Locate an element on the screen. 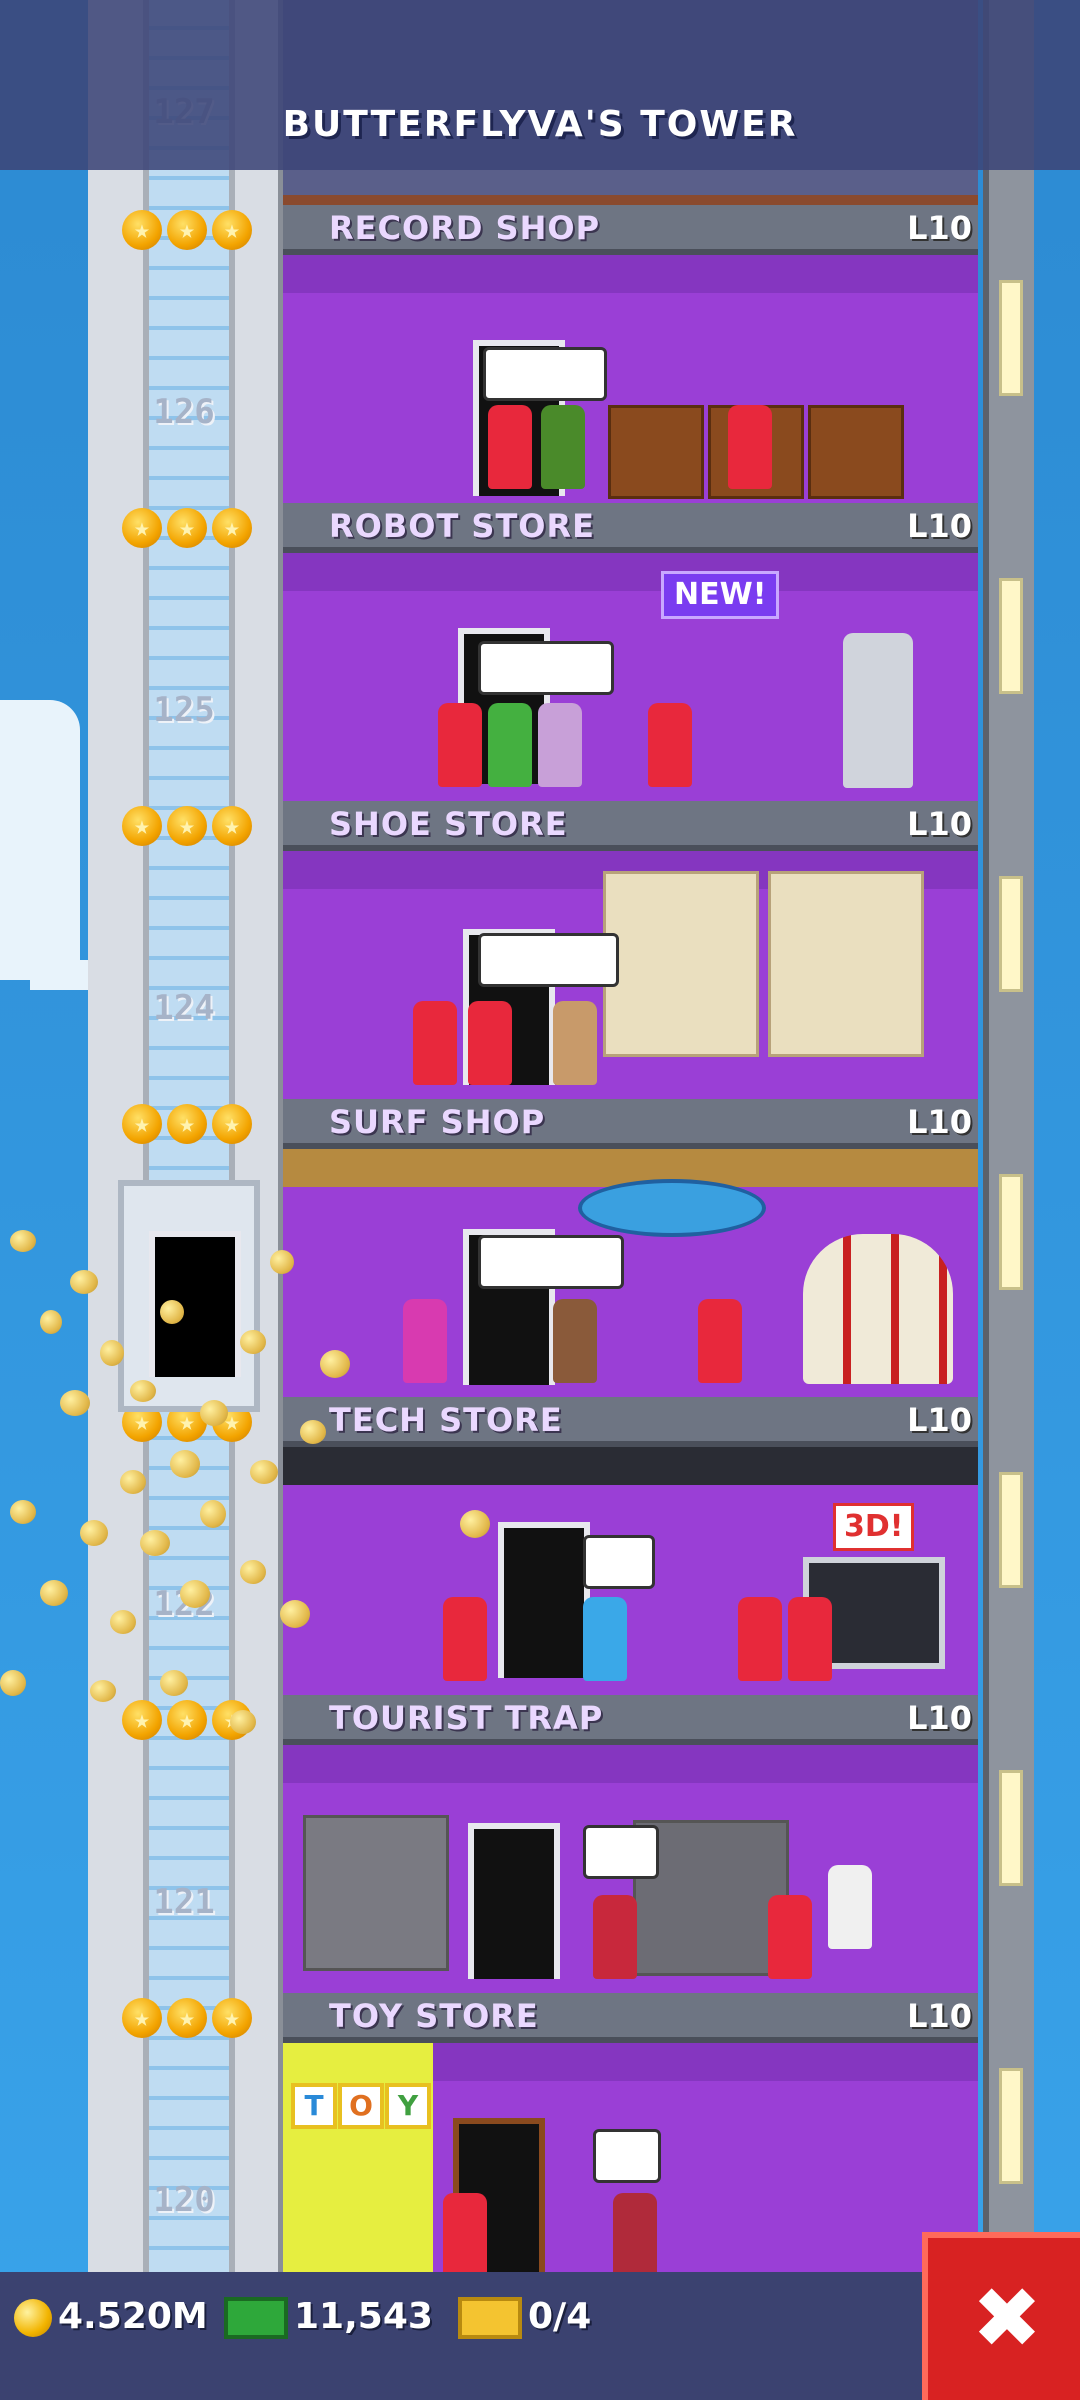 This screenshot has height=2400, width=1080. floor-room: 3D! is located at coordinates (630, 1576).